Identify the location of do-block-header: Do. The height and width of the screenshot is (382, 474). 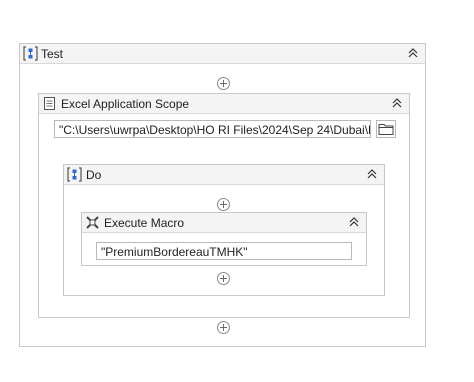
(224, 175).